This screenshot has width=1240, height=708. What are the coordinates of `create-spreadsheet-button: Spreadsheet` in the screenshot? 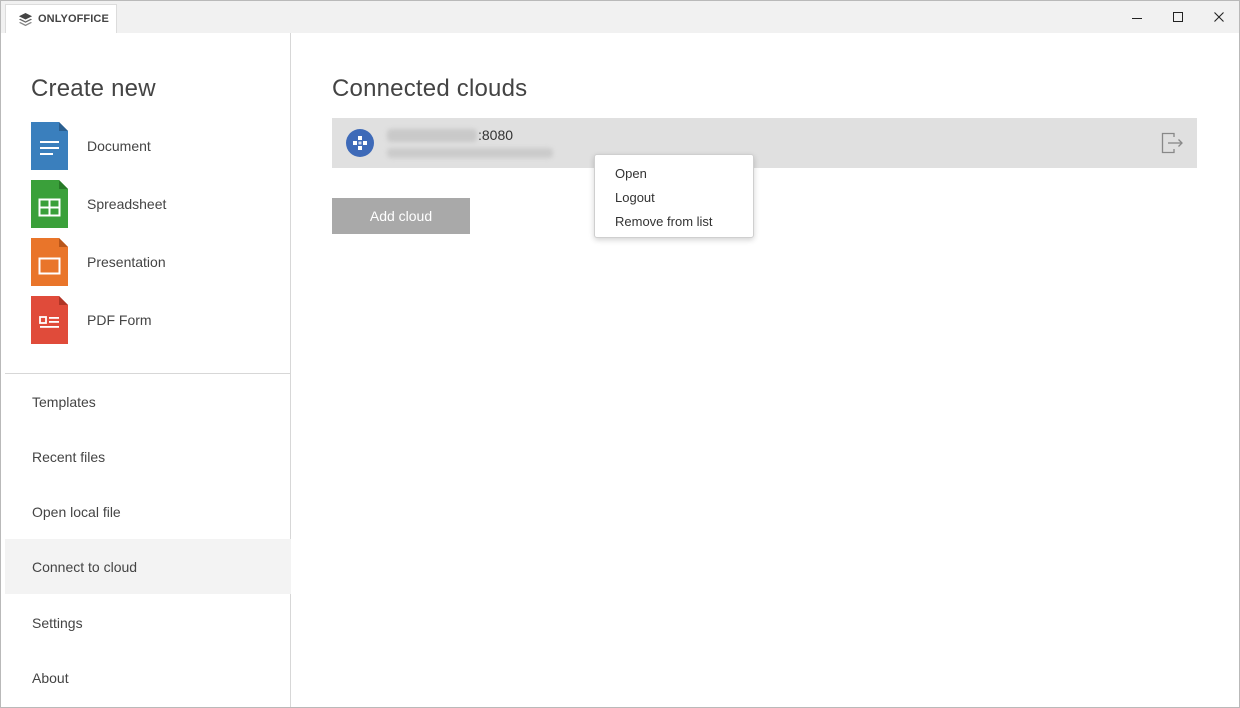 It's located at (151, 204).